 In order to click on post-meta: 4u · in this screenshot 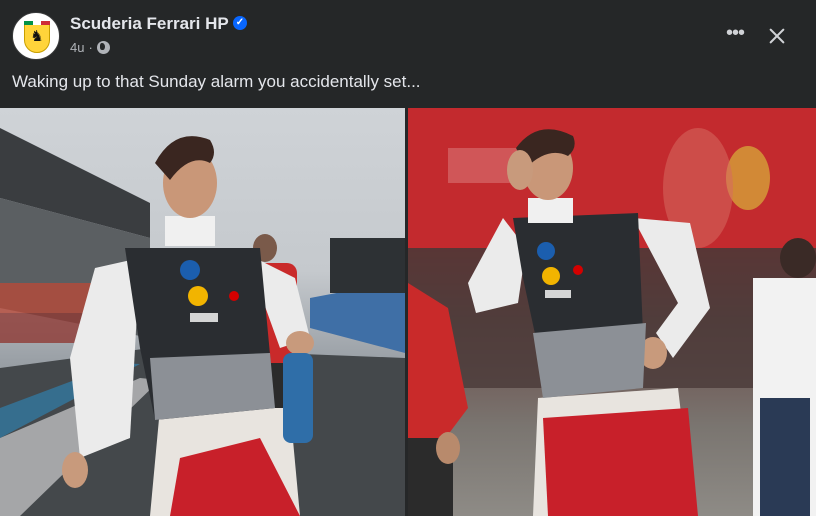, I will do `click(90, 47)`.